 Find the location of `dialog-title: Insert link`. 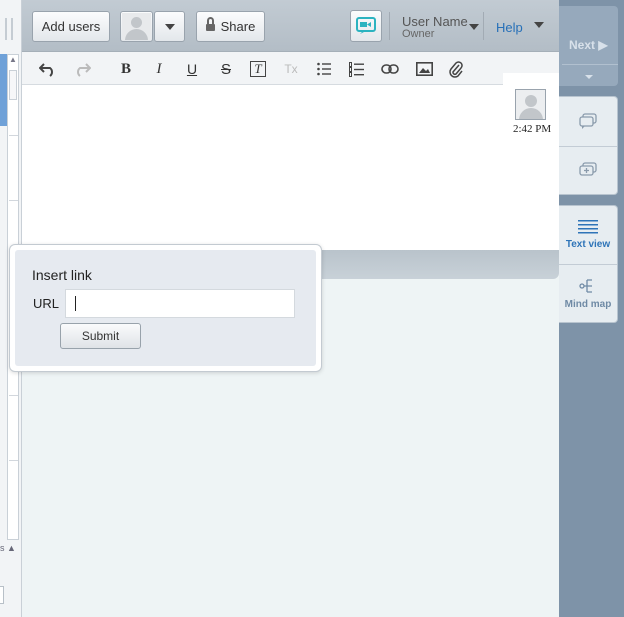

dialog-title: Insert link is located at coordinates (62, 275).